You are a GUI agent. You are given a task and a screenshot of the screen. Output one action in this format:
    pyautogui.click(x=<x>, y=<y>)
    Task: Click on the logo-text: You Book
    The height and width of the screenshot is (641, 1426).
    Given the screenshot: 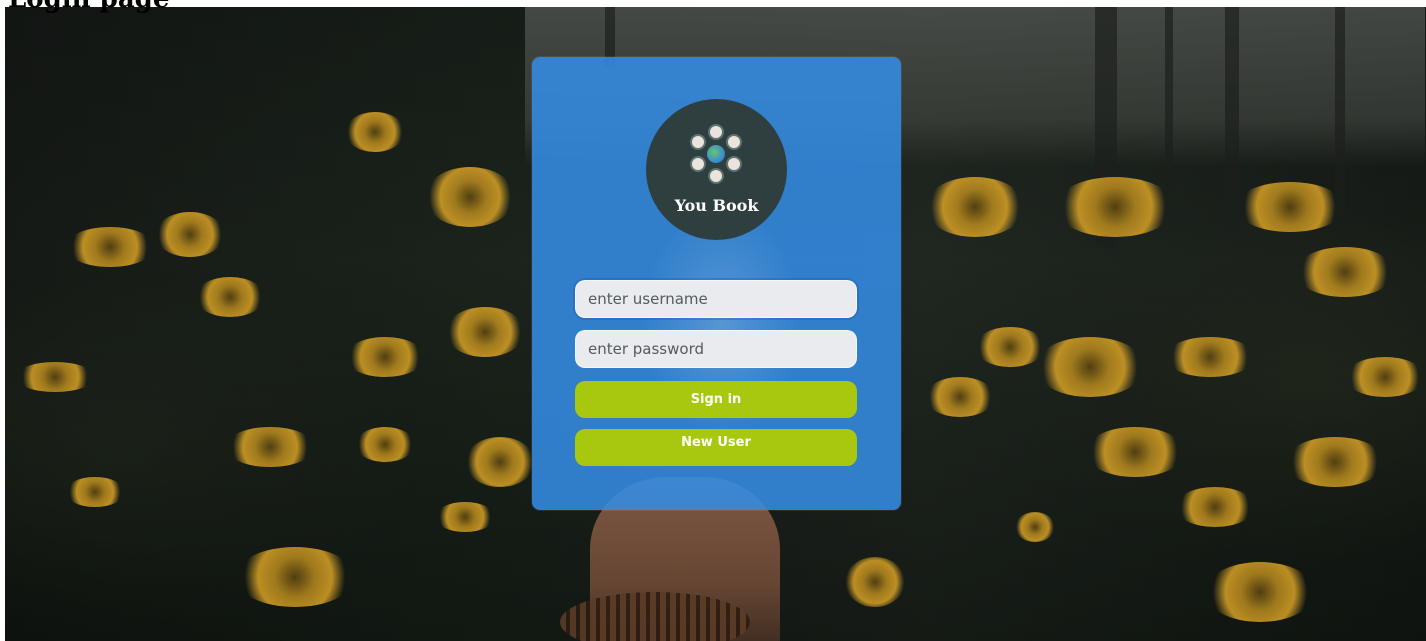 What is the action you would take?
    pyautogui.click(x=716, y=205)
    